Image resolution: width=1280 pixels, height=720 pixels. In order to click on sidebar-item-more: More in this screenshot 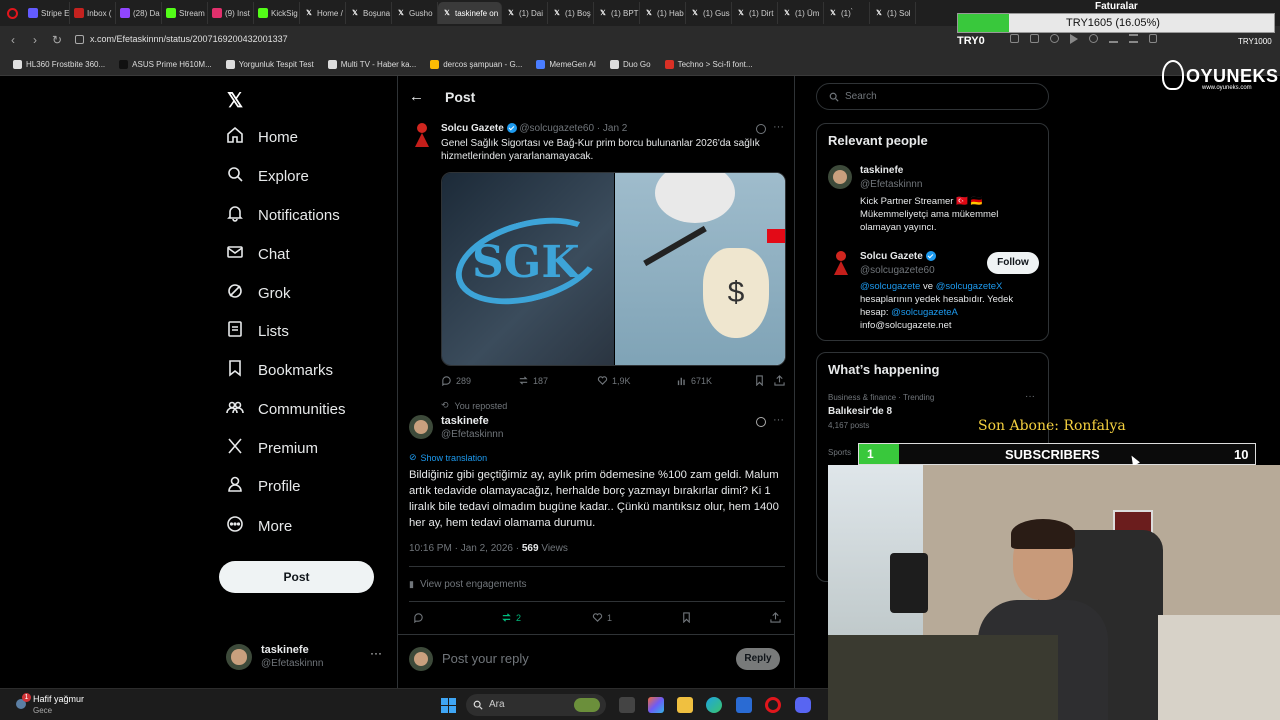, I will do `click(259, 526)`.